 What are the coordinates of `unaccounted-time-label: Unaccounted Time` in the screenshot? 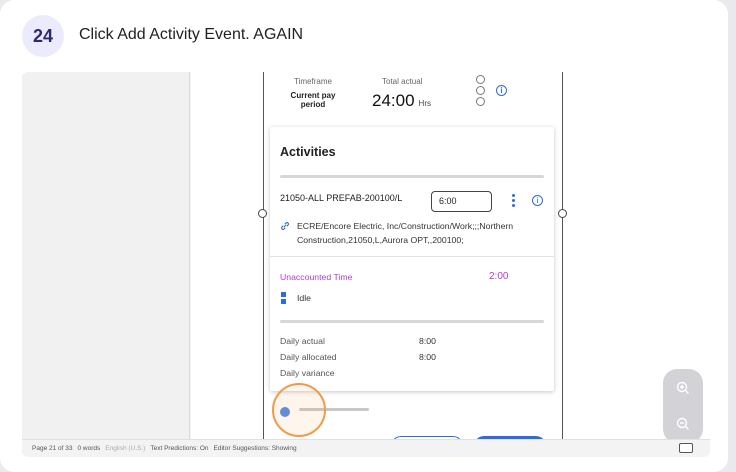 It's located at (316, 277).